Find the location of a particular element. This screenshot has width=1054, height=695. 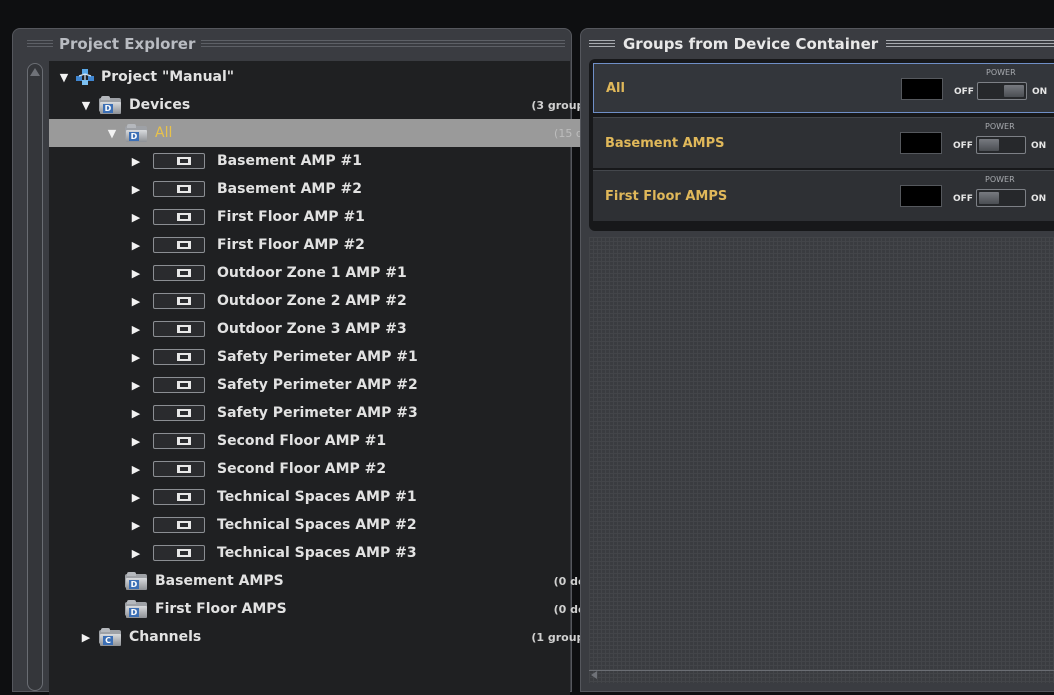

tree-item: ▼DAll(15 devices) is located at coordinates (337, 133).